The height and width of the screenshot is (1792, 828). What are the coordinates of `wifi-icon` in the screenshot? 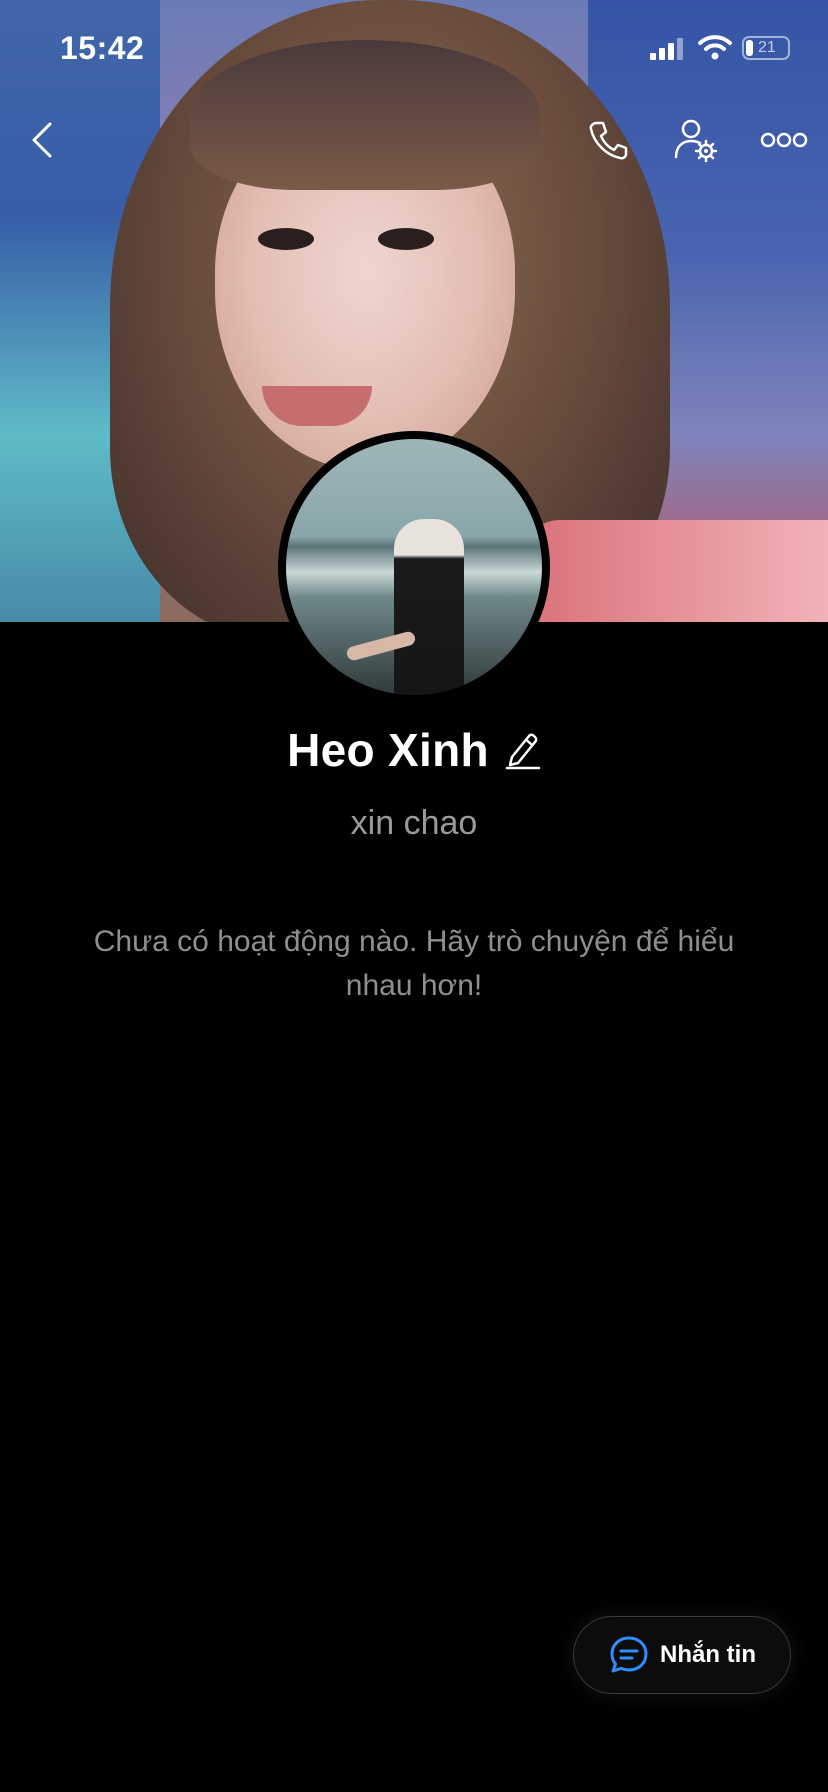 It's located at (715, 49).